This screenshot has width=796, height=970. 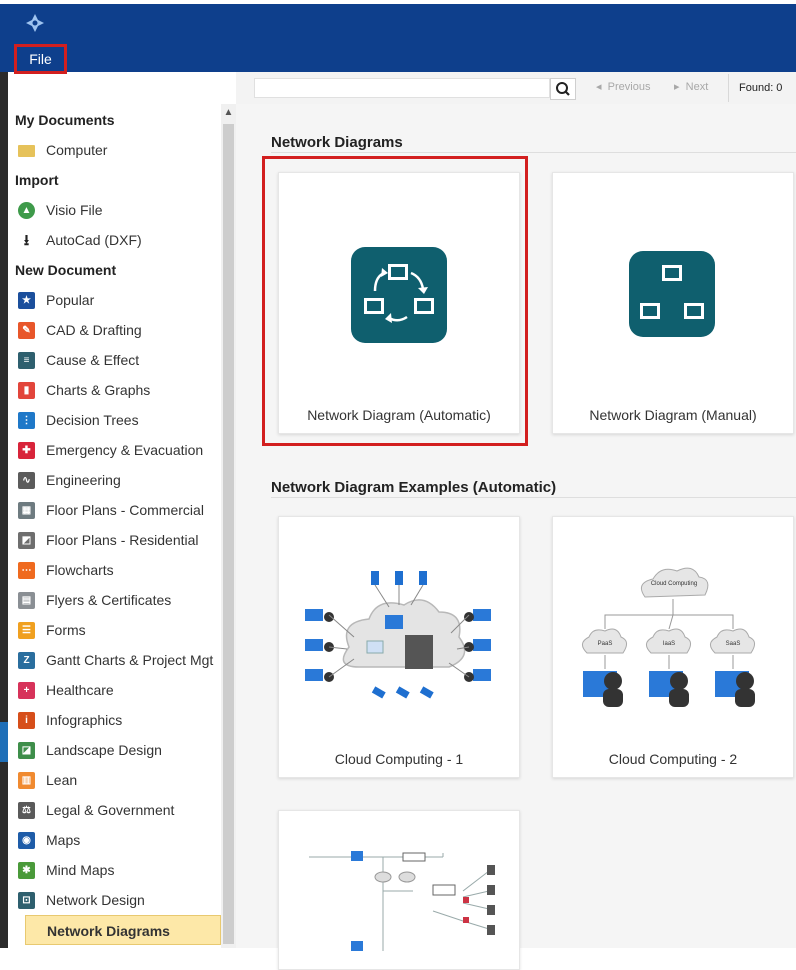 What do you see at coordinates (26, 780) in the screenshot?
I see `lean-icon: ▥` at bounding box center [26, 780].